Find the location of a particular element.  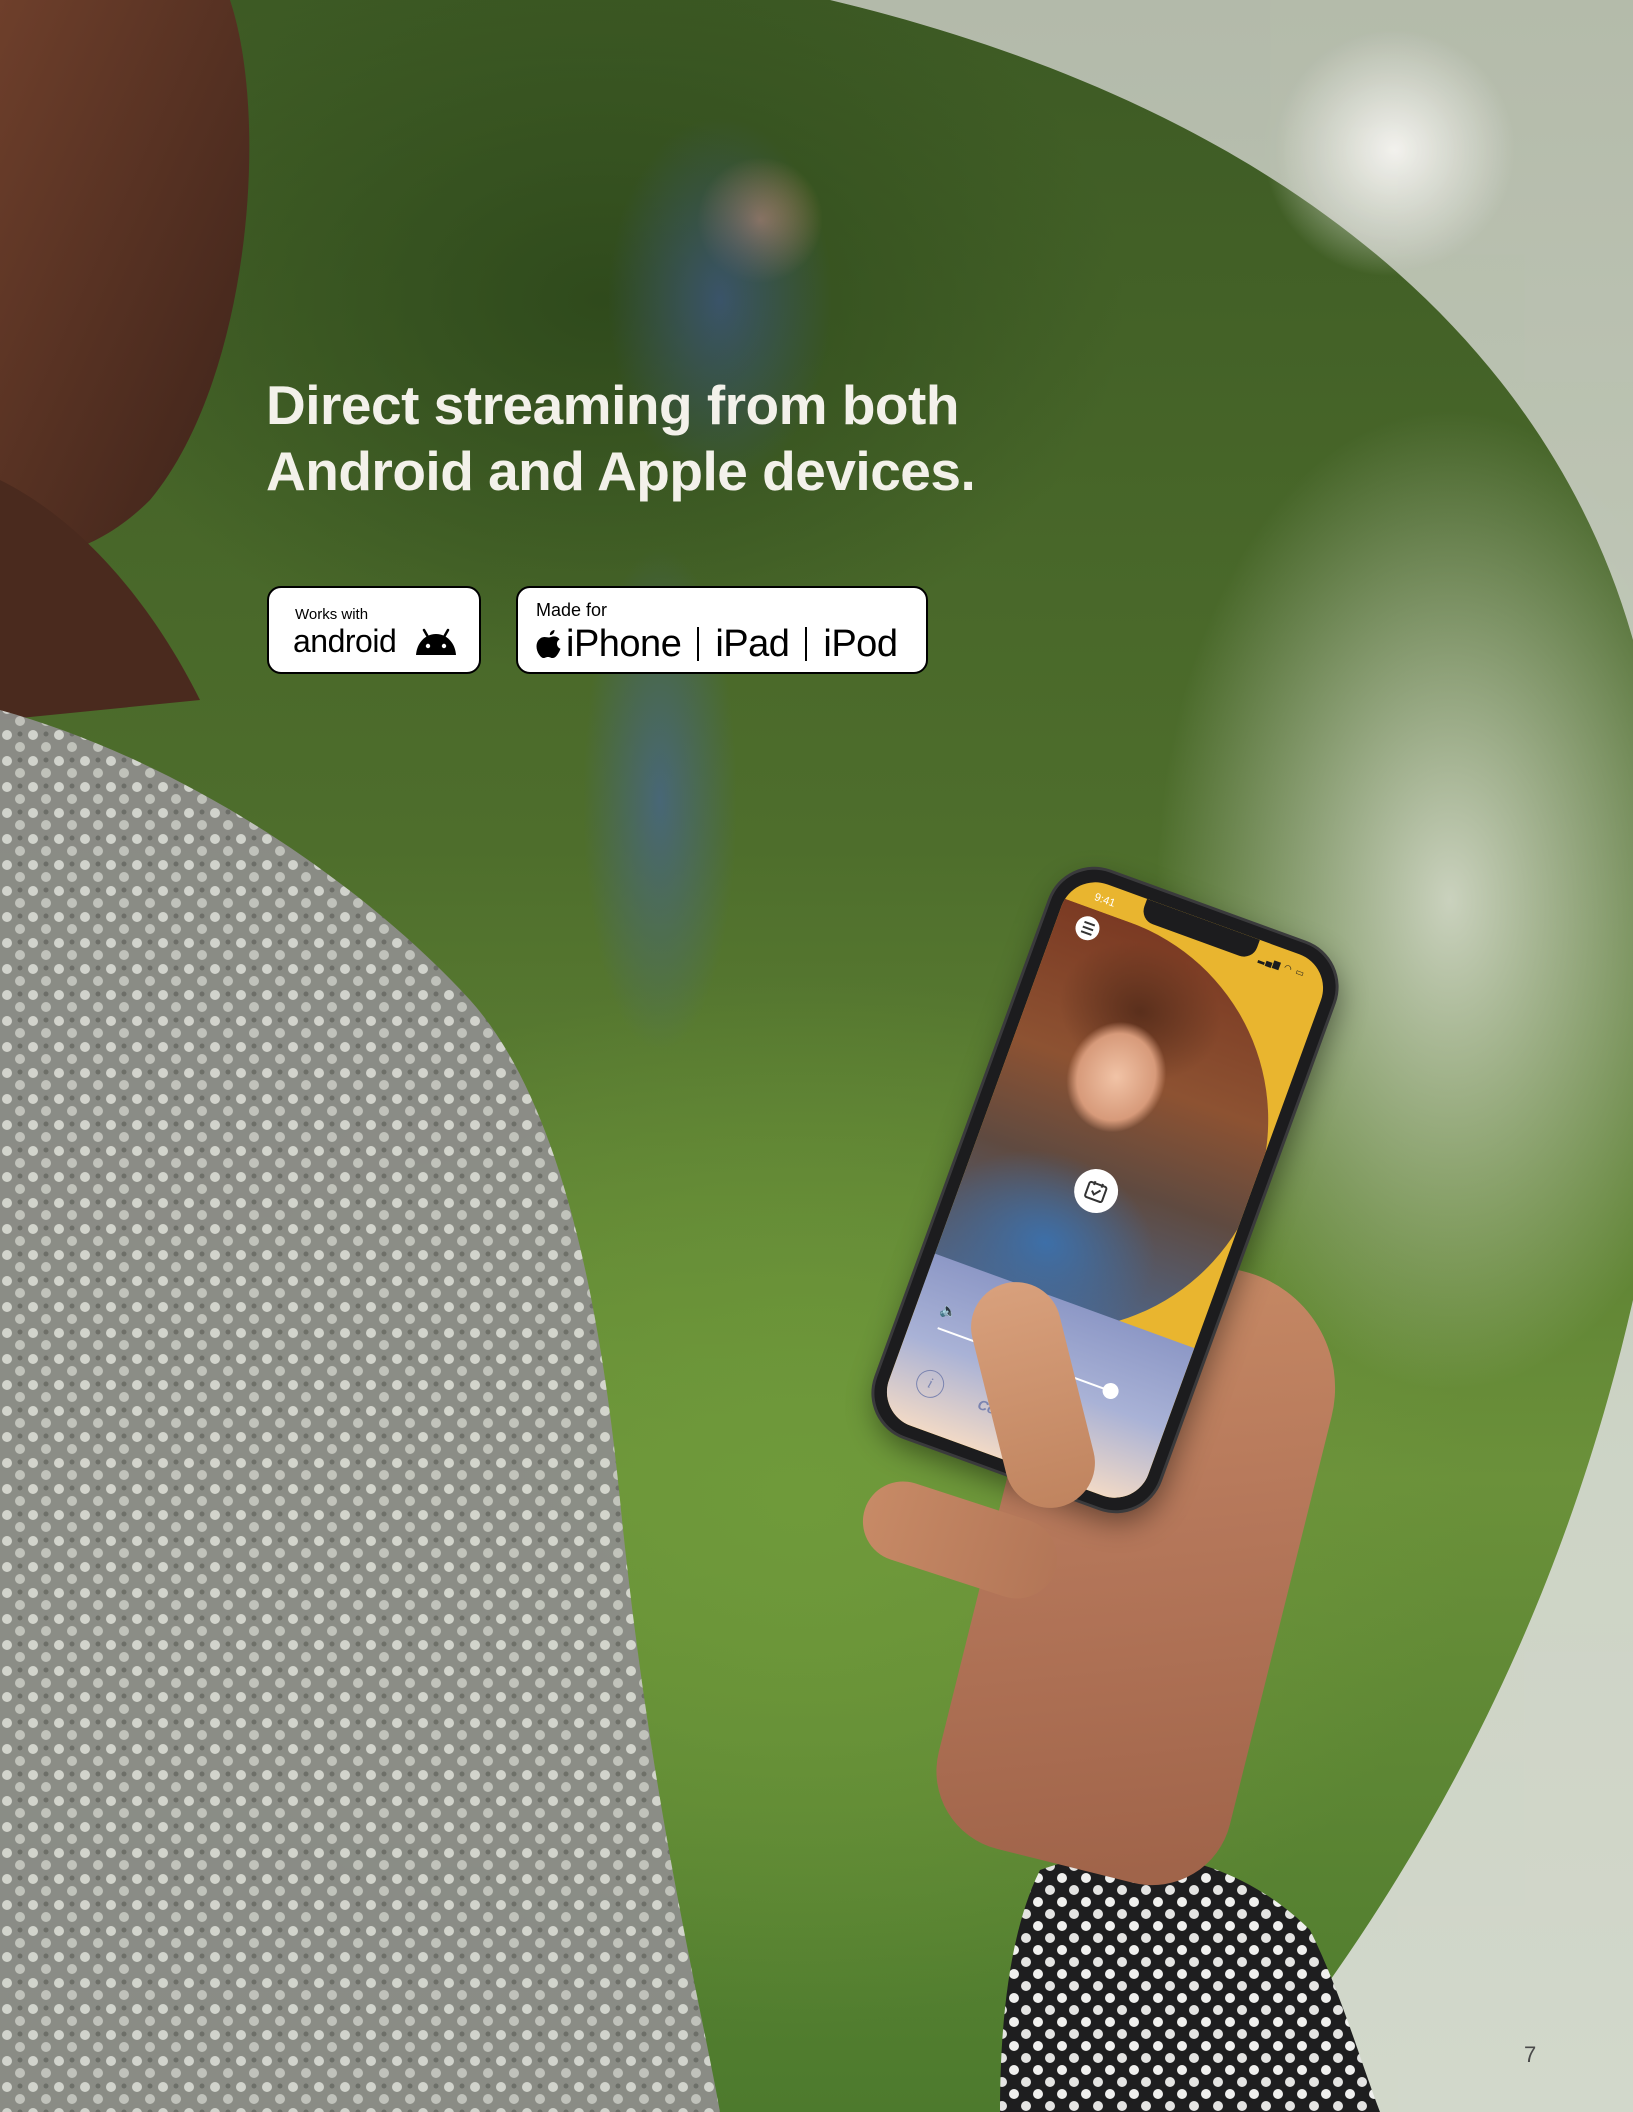

made-for-apple-badge: Made for iPhone iPad iPod is located at coordinates (722, 630).